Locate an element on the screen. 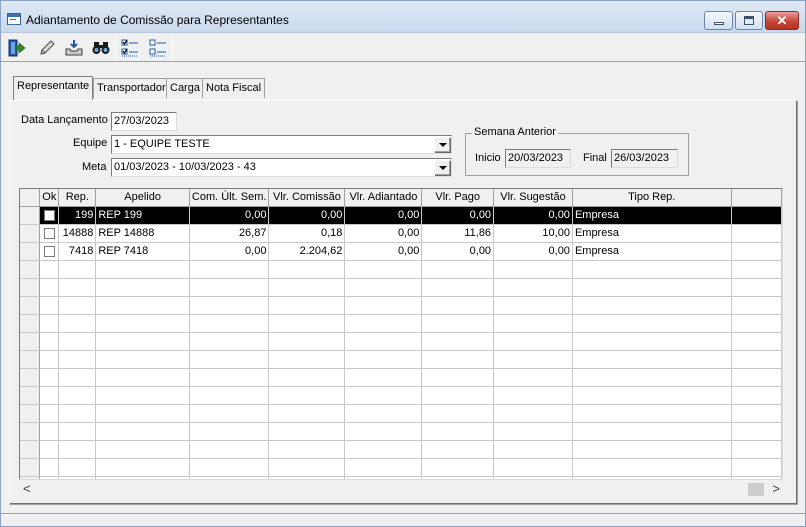 This screenshot has height=527, width=806. tab-representante: Representante is located at coordinates (53, 88).